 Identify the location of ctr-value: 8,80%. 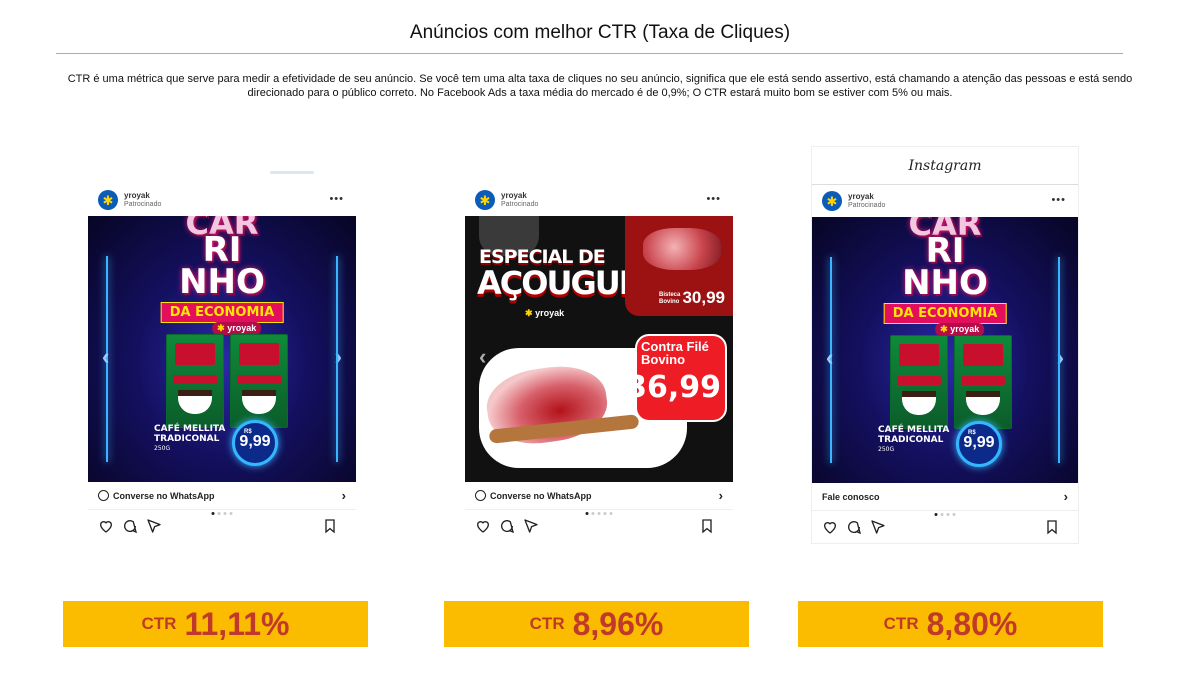
(972, 623).